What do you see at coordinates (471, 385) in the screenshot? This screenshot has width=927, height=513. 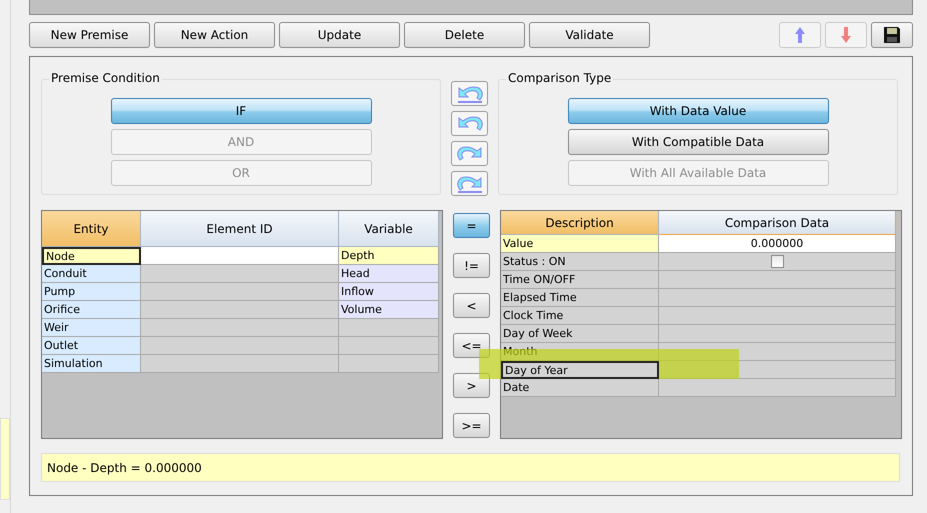 I see `operator-button: >` at bounding box center [471, 385].